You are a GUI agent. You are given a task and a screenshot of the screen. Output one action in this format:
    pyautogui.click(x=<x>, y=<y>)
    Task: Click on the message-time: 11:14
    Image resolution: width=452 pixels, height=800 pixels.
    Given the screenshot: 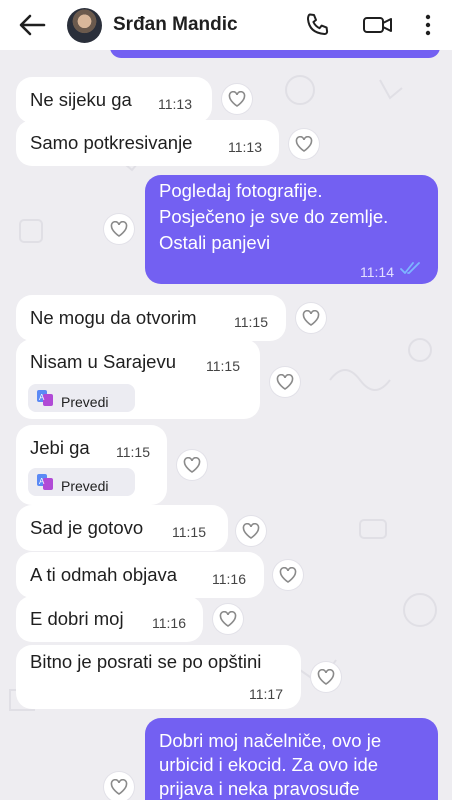 What is the action you would take?
    pyautogui.click(x=377, y=272)
    